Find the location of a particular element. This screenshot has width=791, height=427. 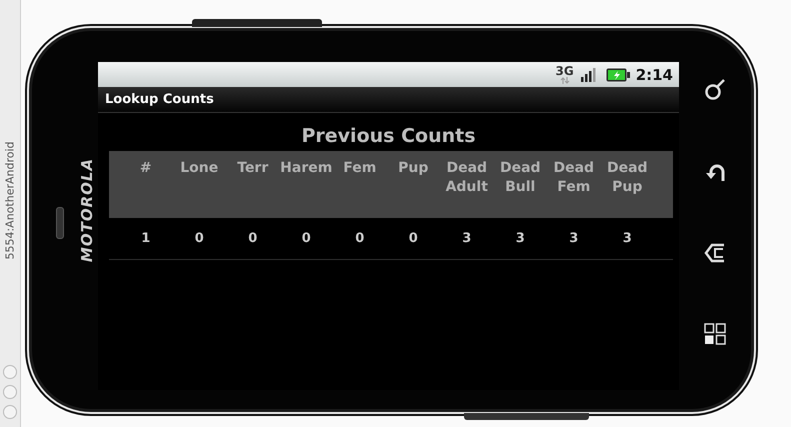

column-header: Lone is located at coordinates (199, 168).